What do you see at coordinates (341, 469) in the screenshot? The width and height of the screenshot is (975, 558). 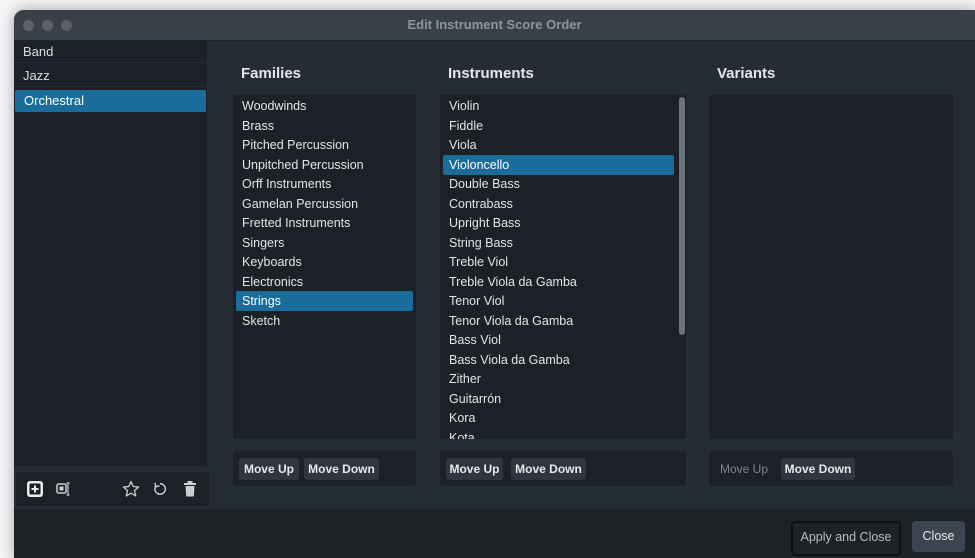 I see `families-move-down-button: Move Down` at bounding box center [341, 469].